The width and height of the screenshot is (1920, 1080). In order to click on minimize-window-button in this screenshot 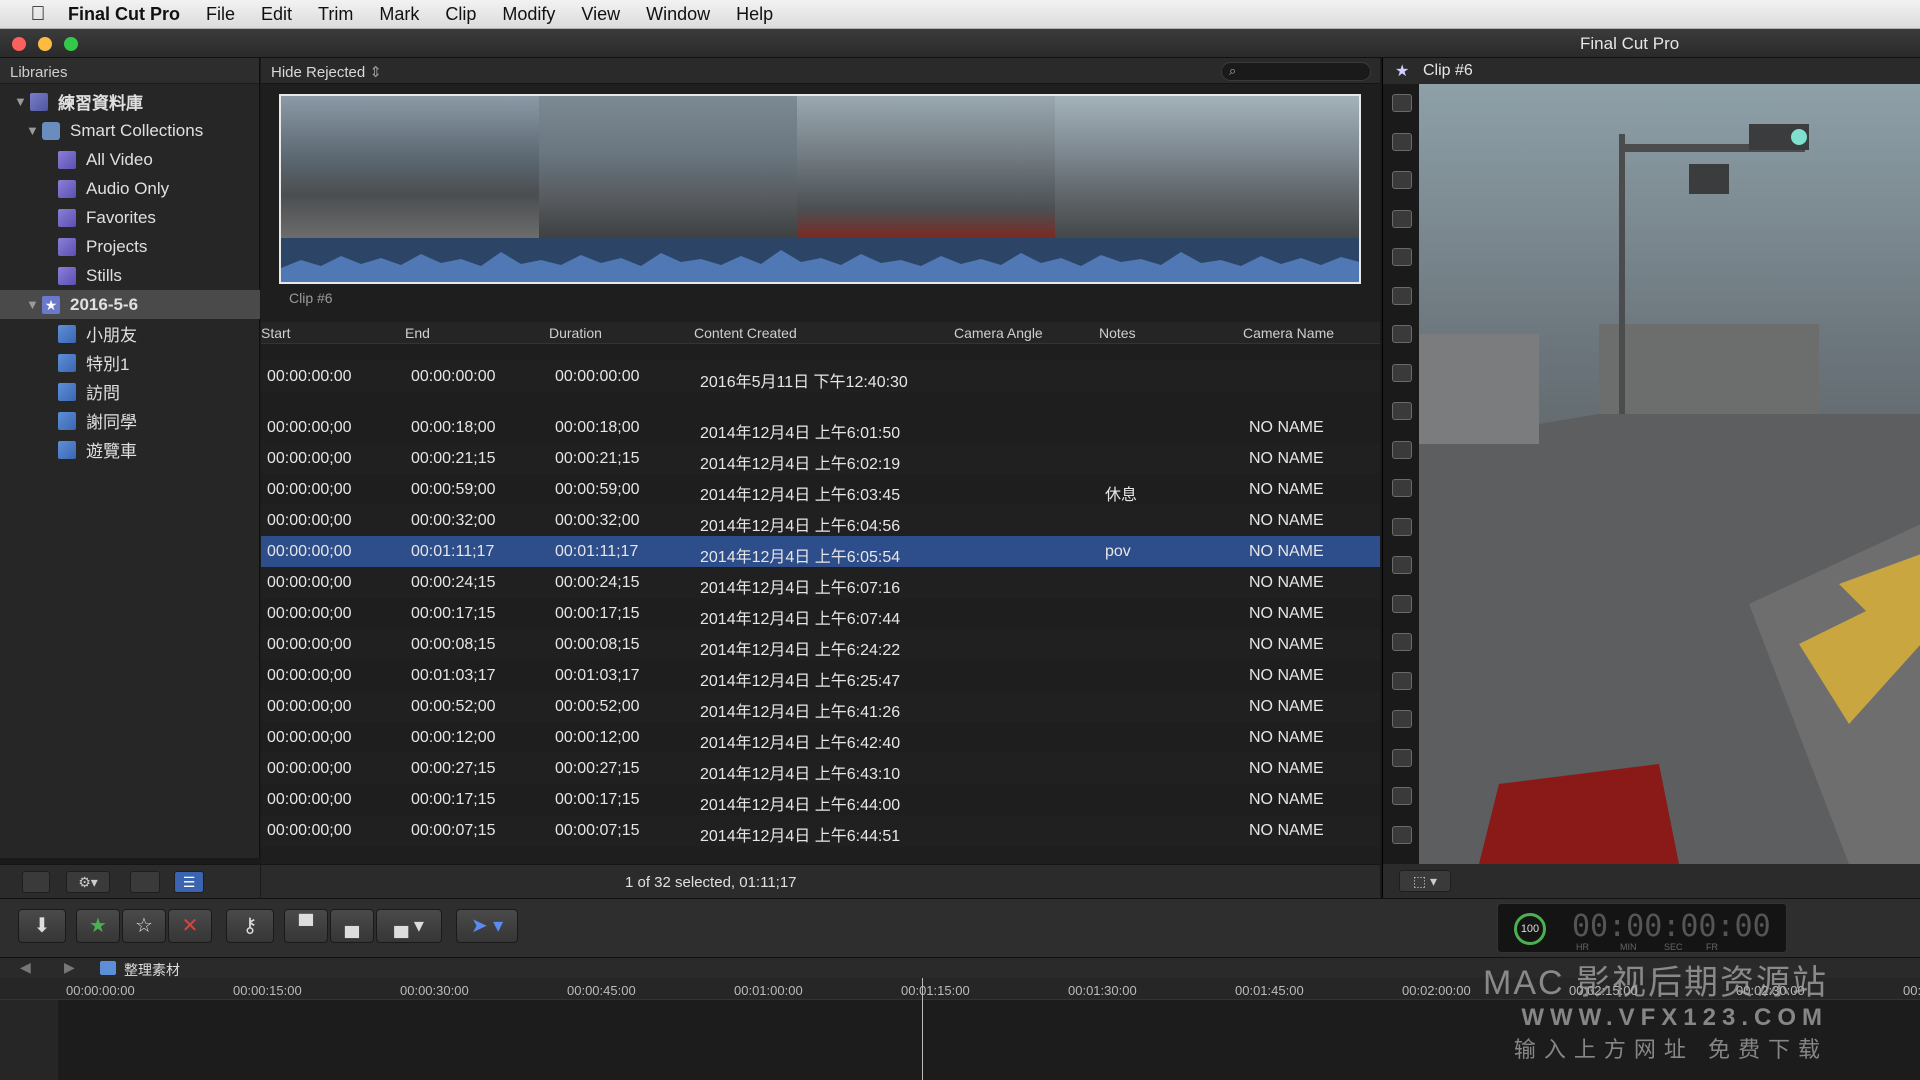, I will do `click(45, 44)`.